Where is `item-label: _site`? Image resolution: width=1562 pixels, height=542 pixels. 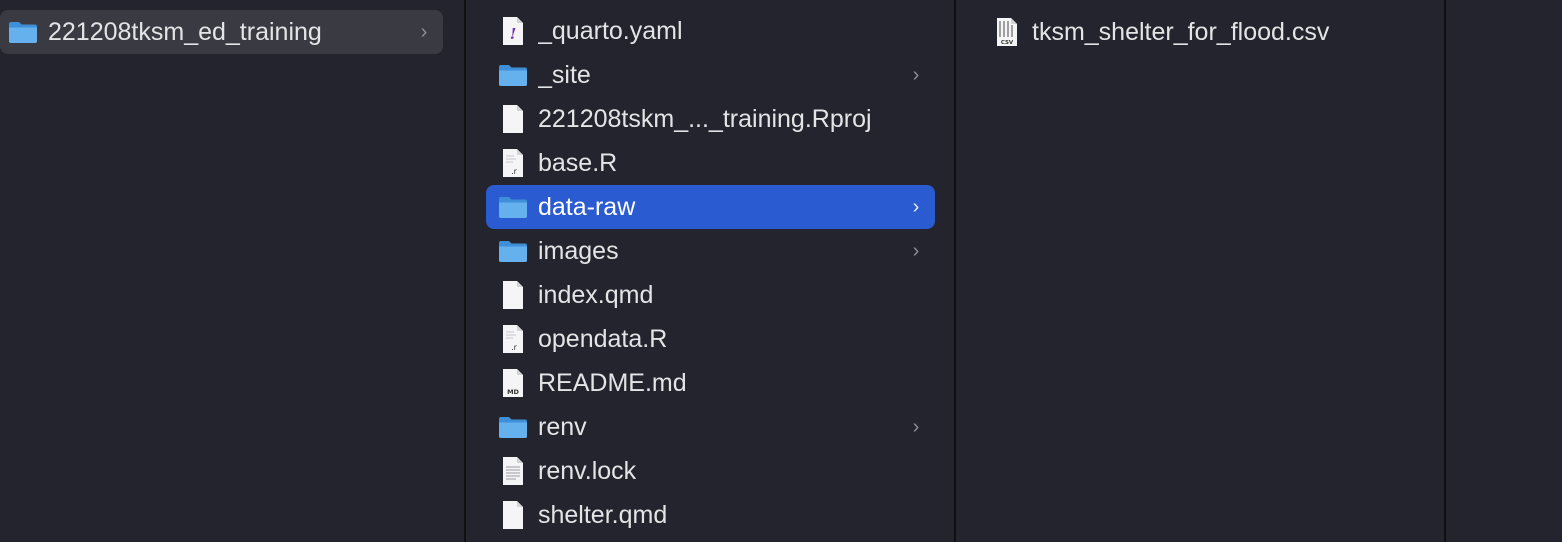 item-label: _site is located at coordinates (564, 75).